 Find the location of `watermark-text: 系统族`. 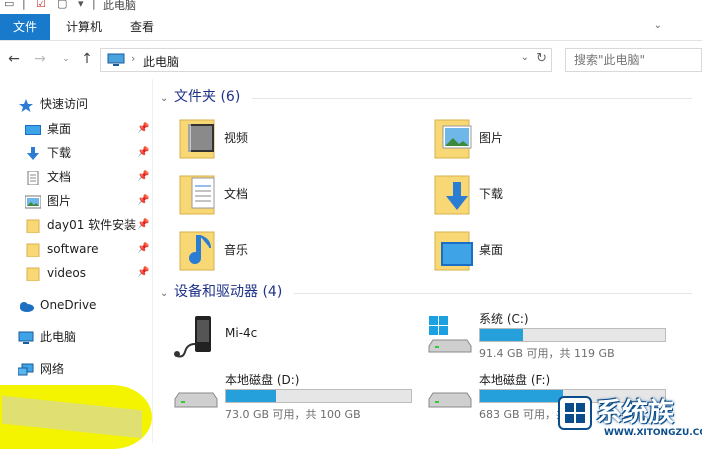

watermark-text: 系统族 is located at coordinates (635, 413).